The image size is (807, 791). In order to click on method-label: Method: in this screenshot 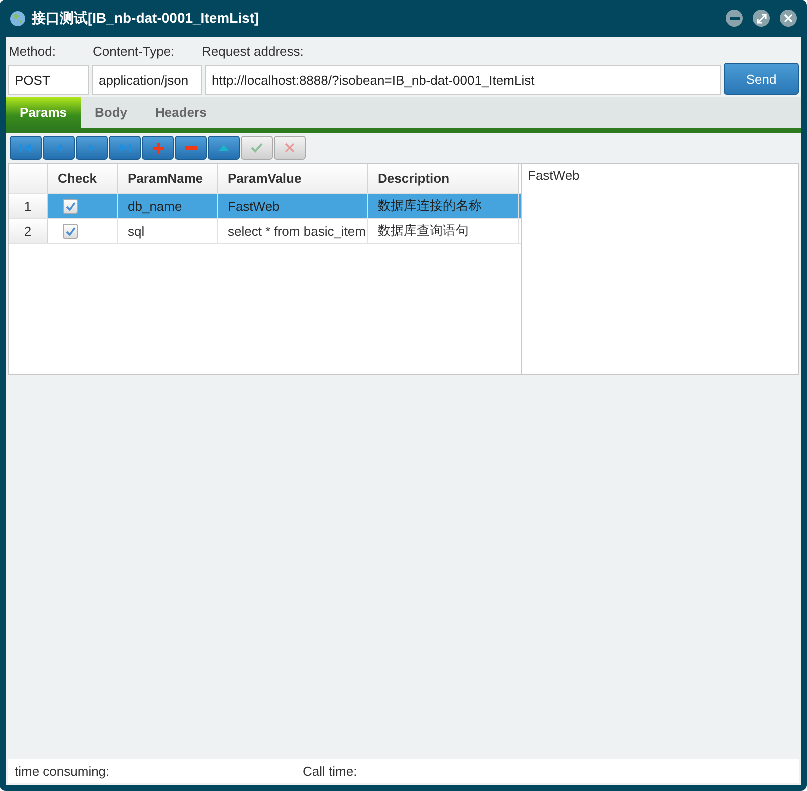, I will do `click(33, 51)`.